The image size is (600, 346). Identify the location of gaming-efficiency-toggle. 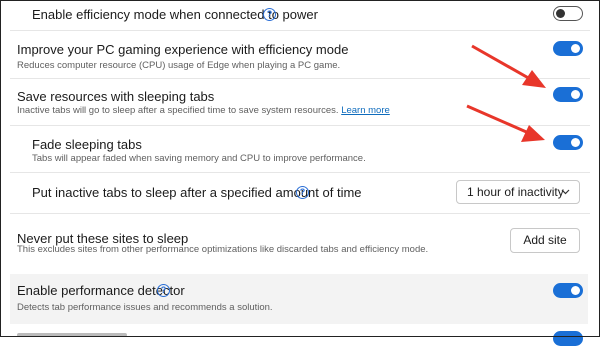
(568, 48).